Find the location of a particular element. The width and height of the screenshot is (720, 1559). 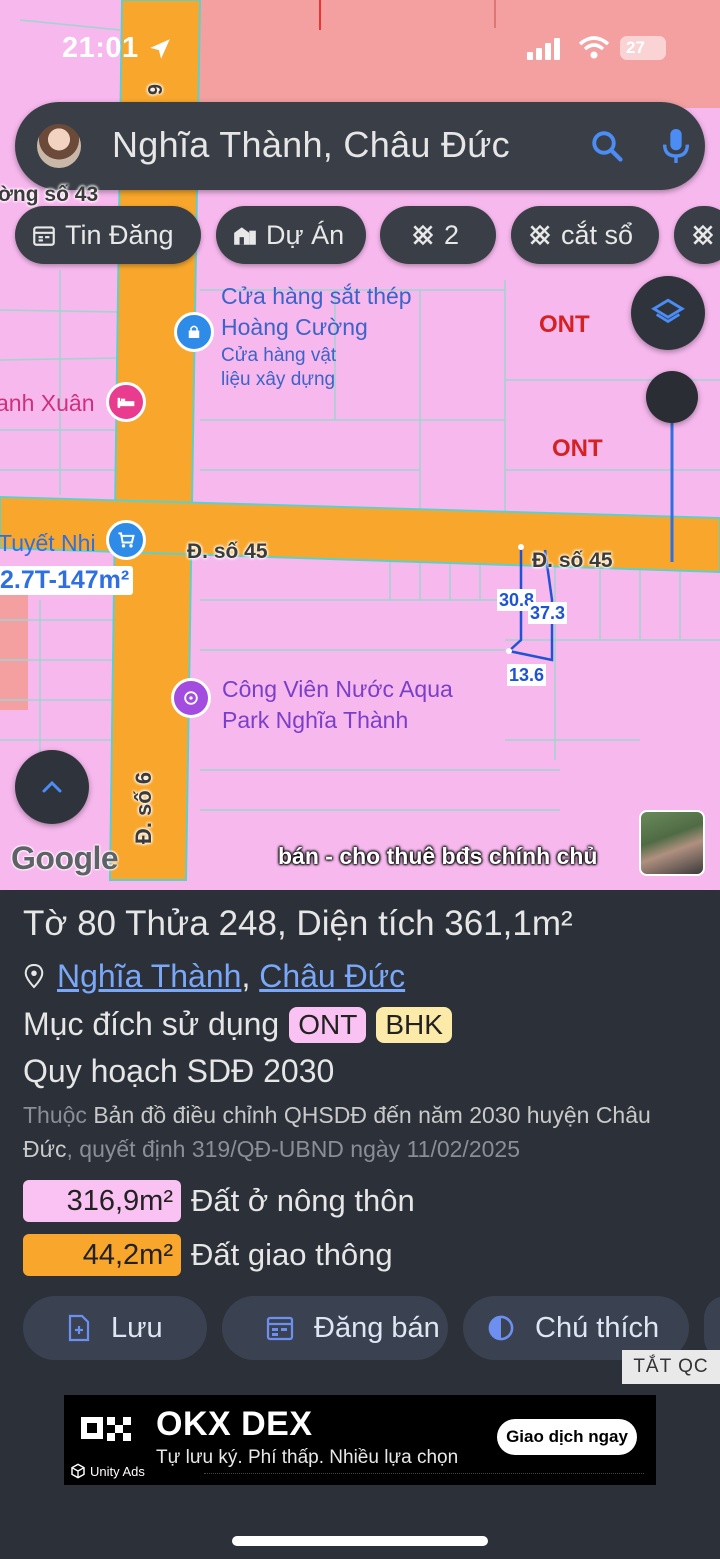

home-indicator is located at coordinates (360, 1541).